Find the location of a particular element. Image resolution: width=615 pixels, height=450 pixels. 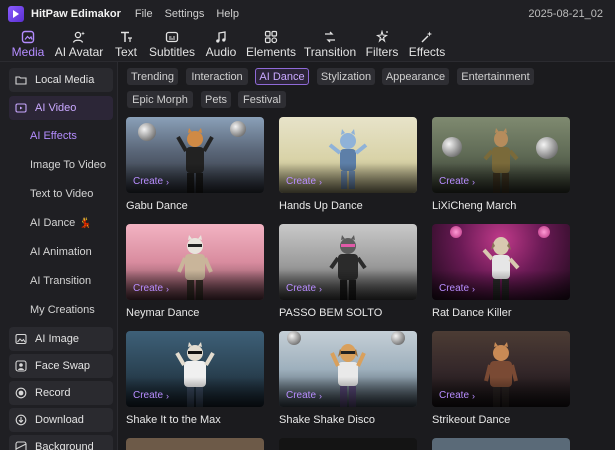

sidebar-item-background: Background is located at coordinates (61, 442).